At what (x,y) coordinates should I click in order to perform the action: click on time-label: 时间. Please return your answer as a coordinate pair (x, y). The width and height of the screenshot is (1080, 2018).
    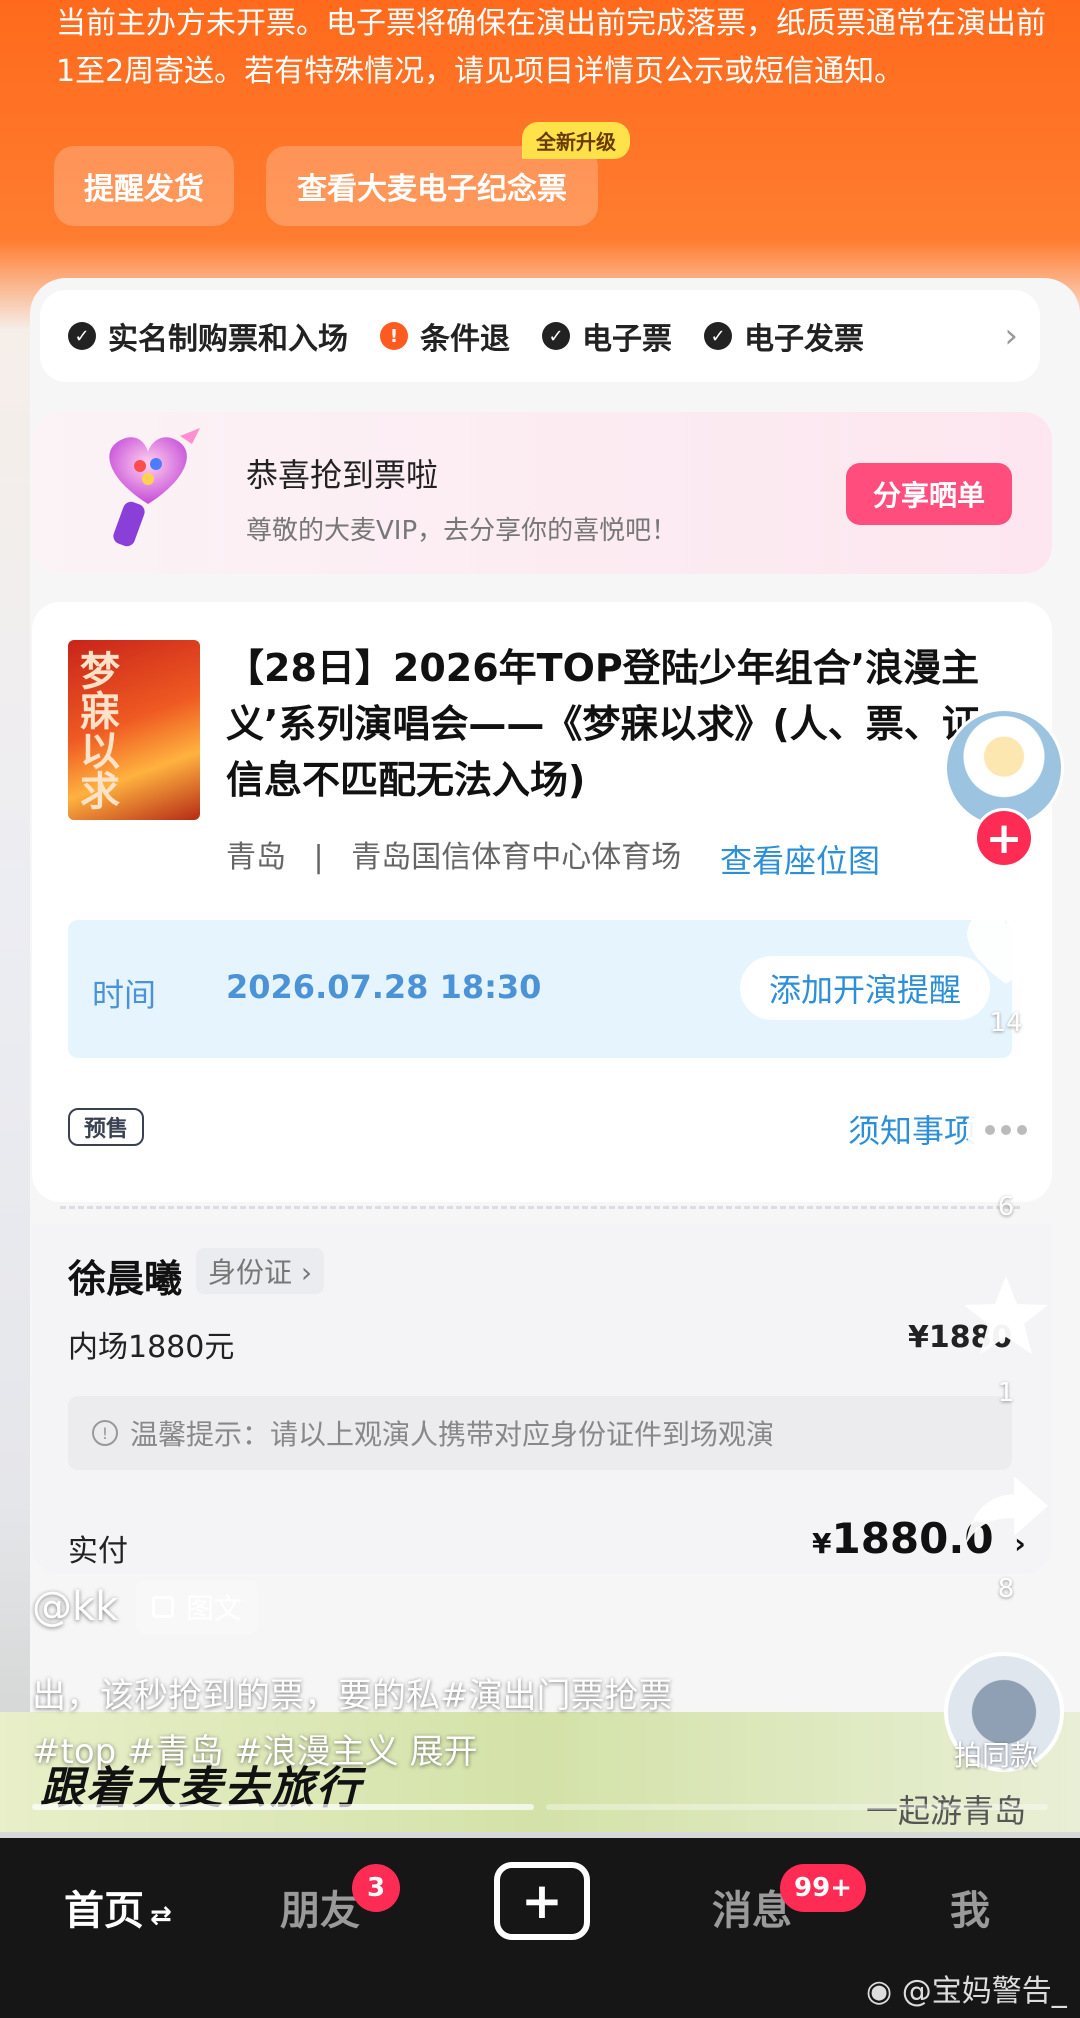
    Looking at the image, I should click on (124, 995).